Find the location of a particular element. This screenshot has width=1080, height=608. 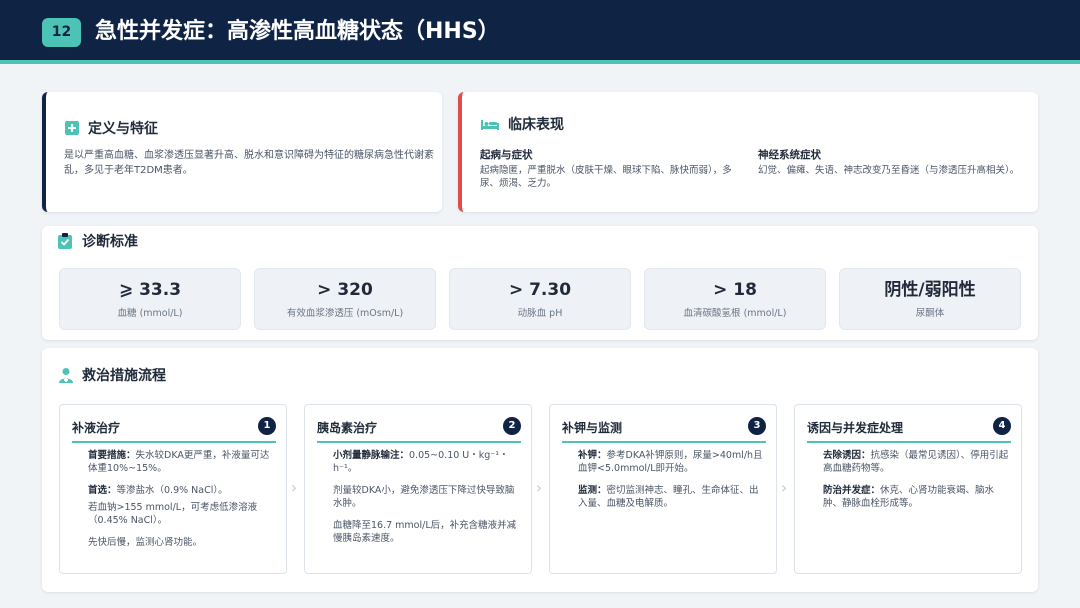

page-number-badge: 12 is located at coordinates (61, 32).